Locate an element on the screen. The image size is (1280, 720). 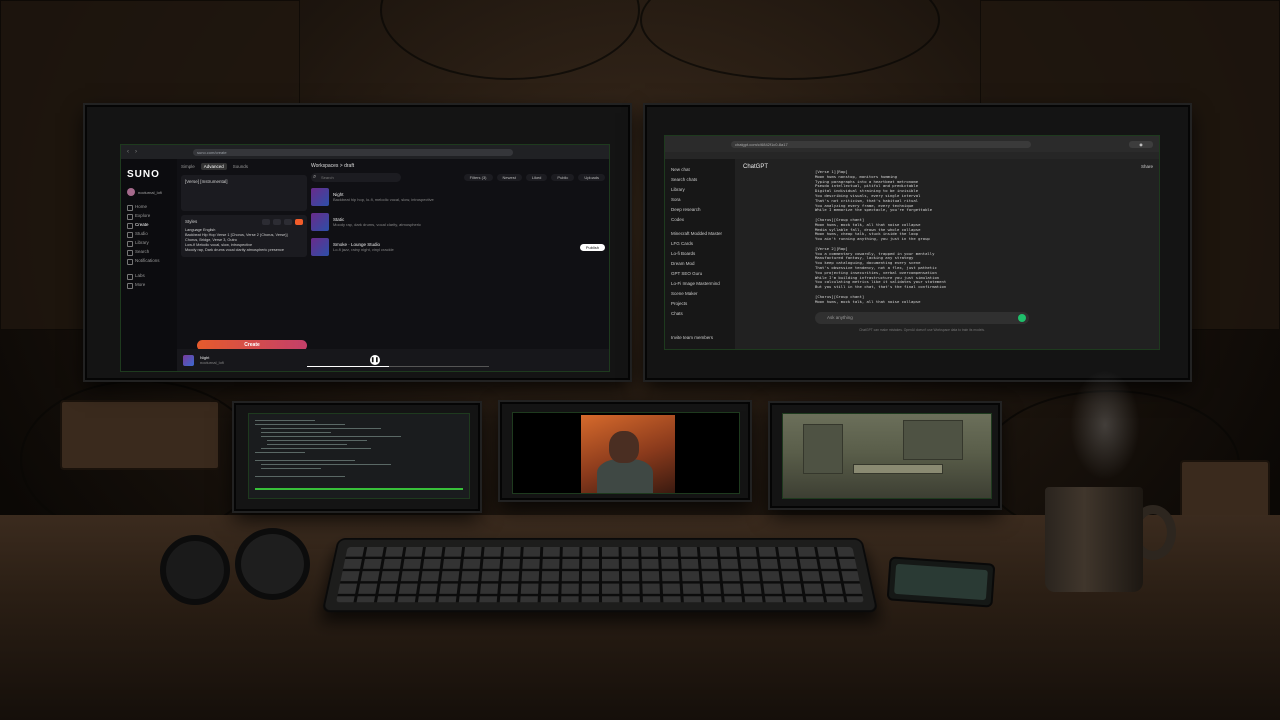
sidebar-item-studio: Studio is located at coordinates (149, 233).